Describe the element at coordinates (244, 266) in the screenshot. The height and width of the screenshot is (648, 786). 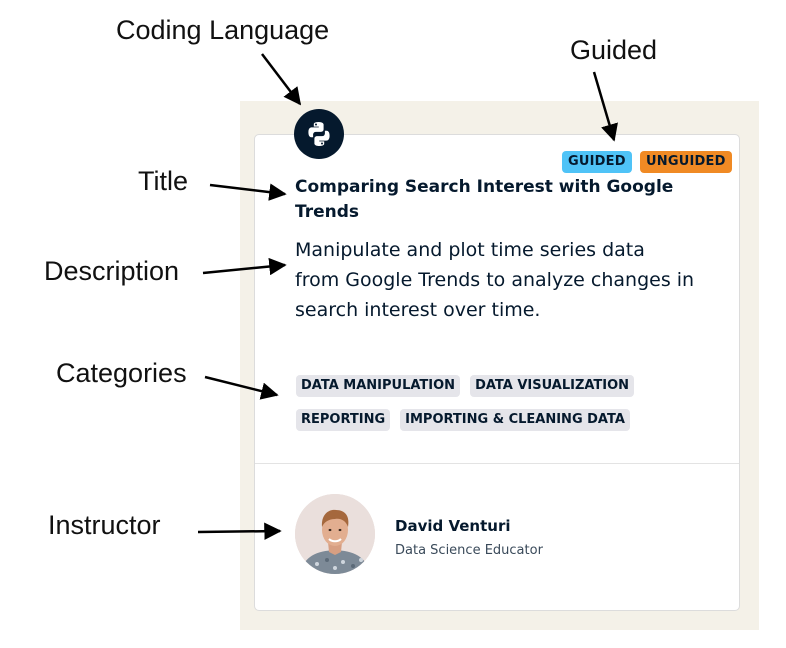
I see `arrow-description` at that location.